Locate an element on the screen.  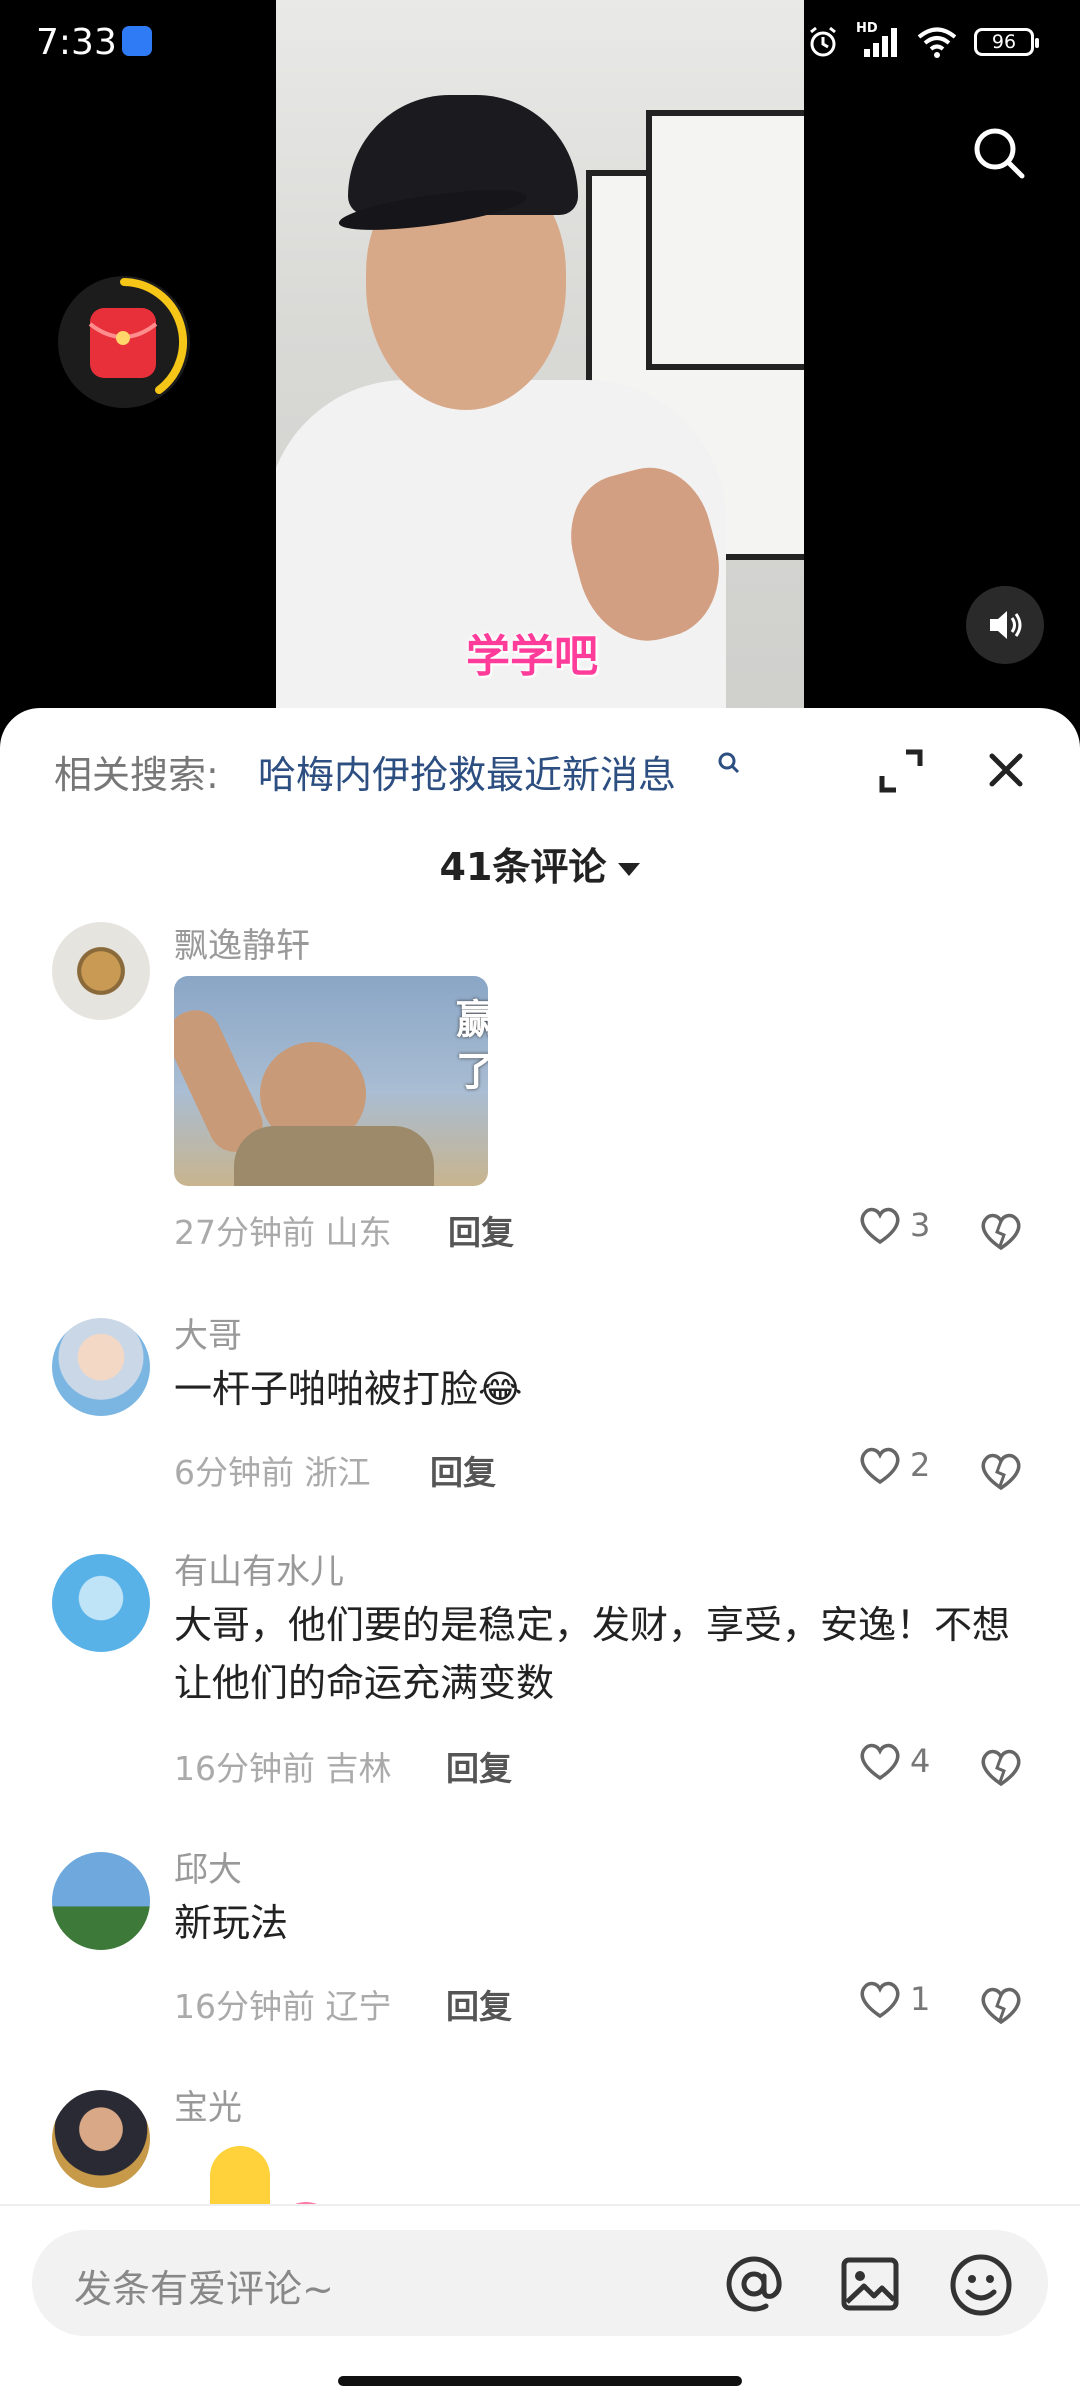
comment-input-bar: 发条有爱评论~ is located at coordinates (540, 2303).